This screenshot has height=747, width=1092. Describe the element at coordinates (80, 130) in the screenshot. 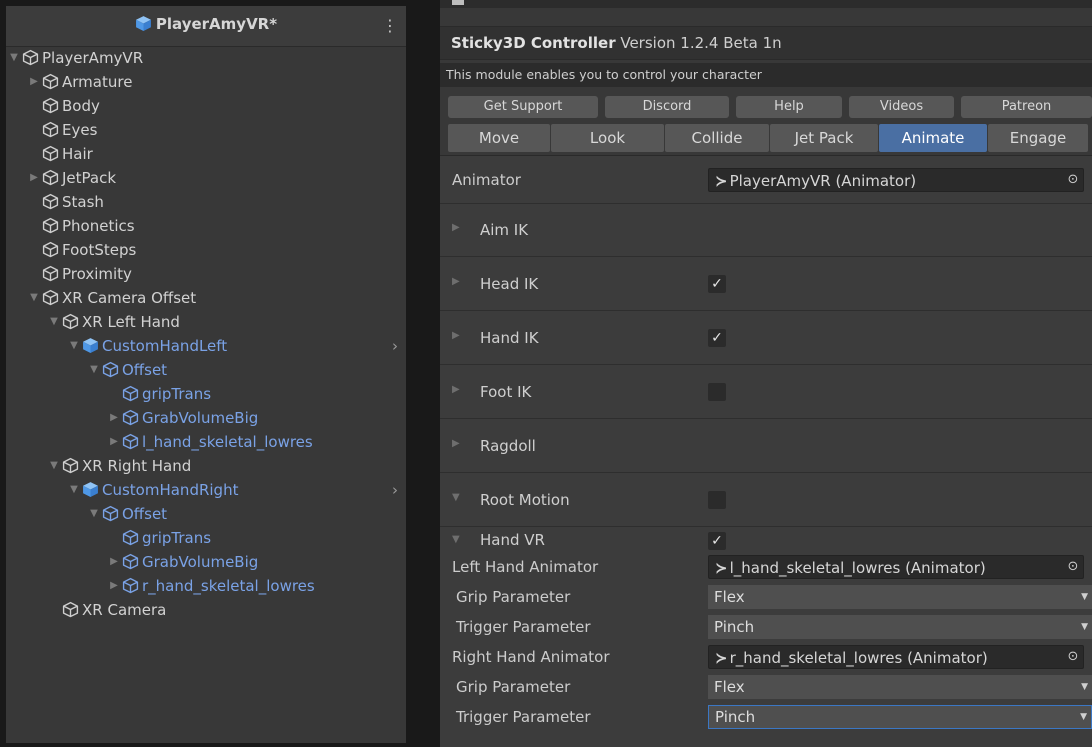

I see `hierarchy-item-label: Eyes` at that location.